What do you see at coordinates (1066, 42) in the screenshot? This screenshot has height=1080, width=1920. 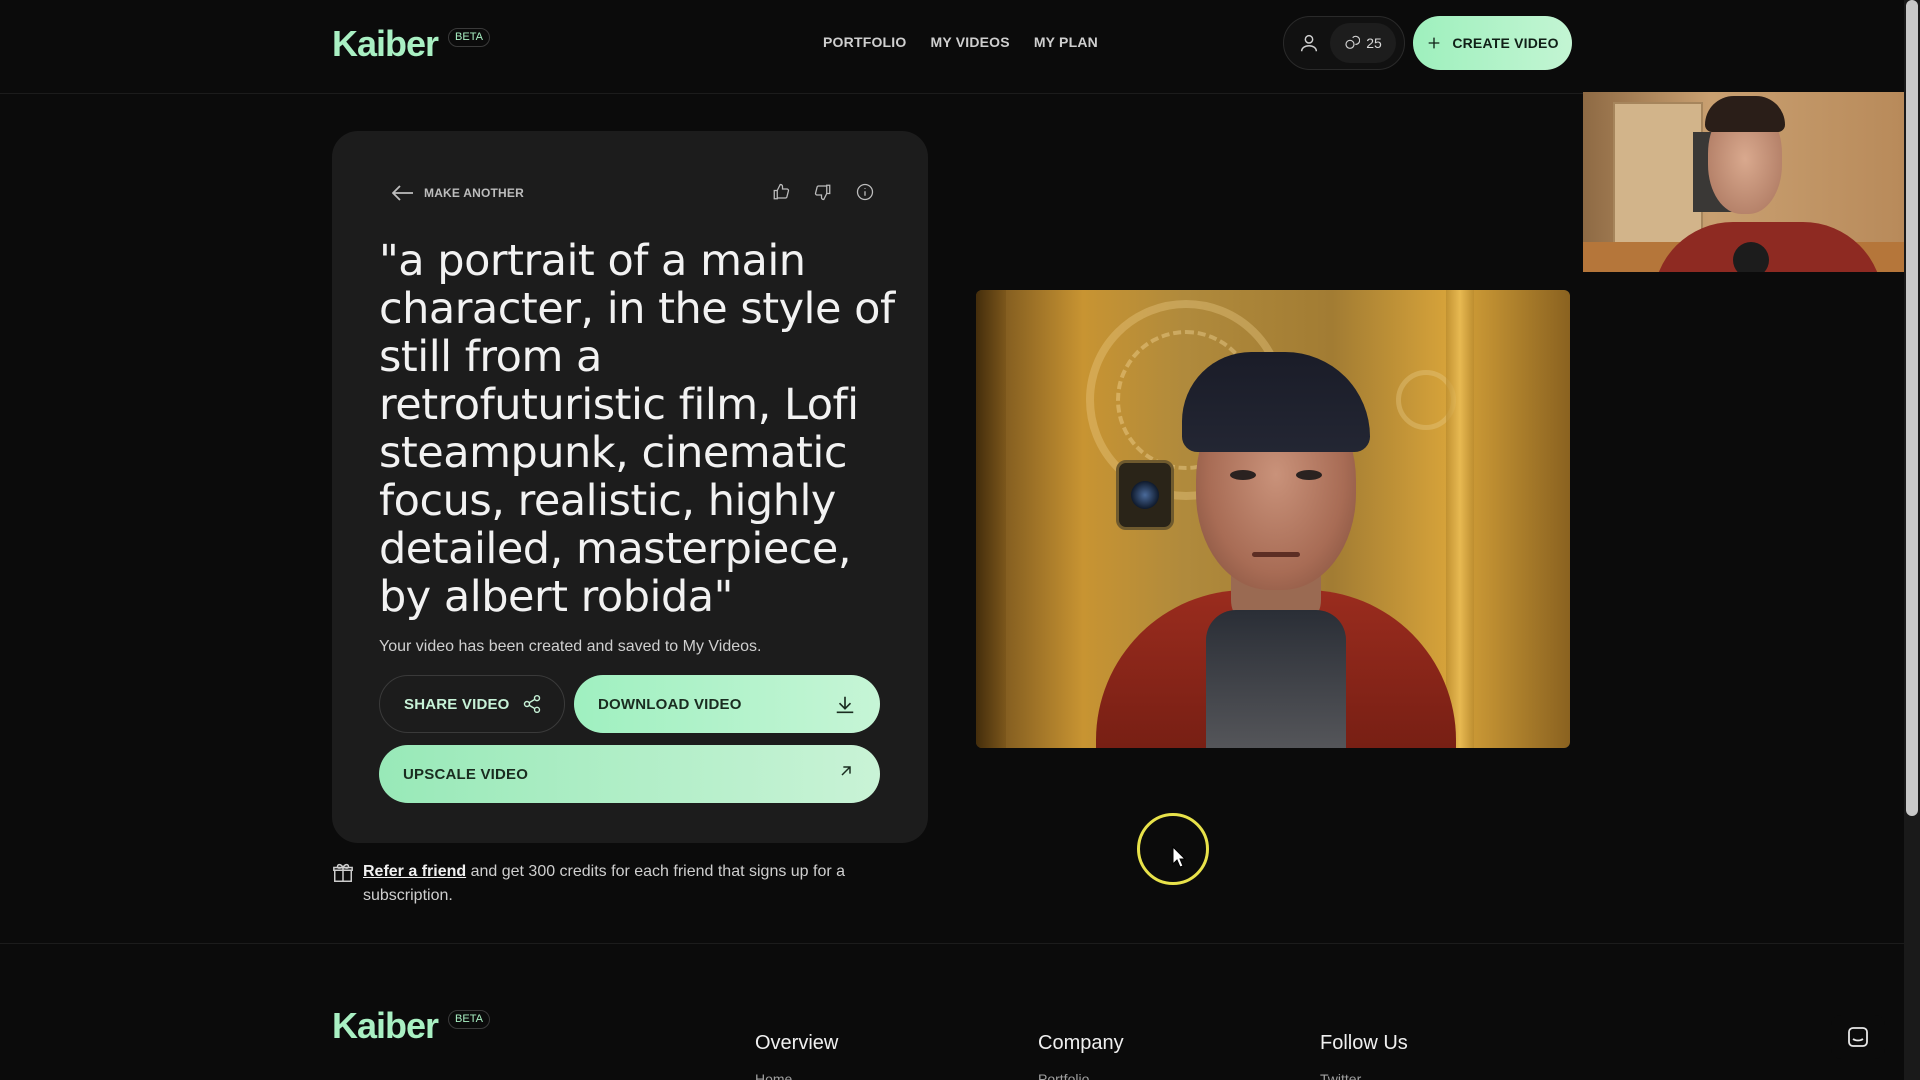 I see `nav-my-plan: MY PLAN` at bounding box center [1066, 42].